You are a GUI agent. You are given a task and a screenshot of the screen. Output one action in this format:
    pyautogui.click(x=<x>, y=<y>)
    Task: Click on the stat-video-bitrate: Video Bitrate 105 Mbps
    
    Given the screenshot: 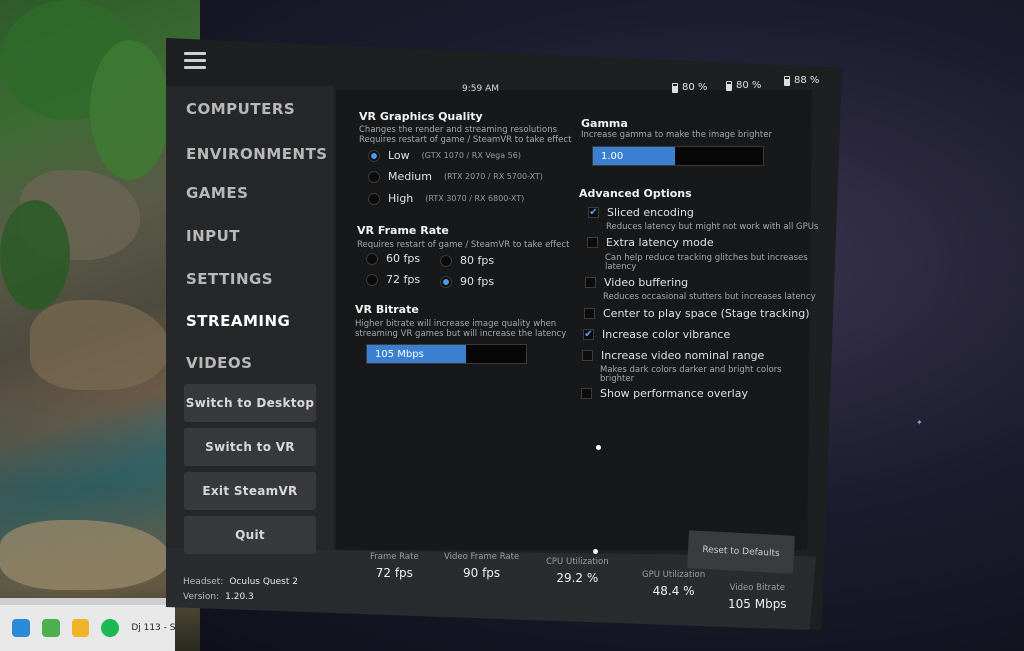 What is the action you would take?
    pyautogui.click(x=757, y=597)
    